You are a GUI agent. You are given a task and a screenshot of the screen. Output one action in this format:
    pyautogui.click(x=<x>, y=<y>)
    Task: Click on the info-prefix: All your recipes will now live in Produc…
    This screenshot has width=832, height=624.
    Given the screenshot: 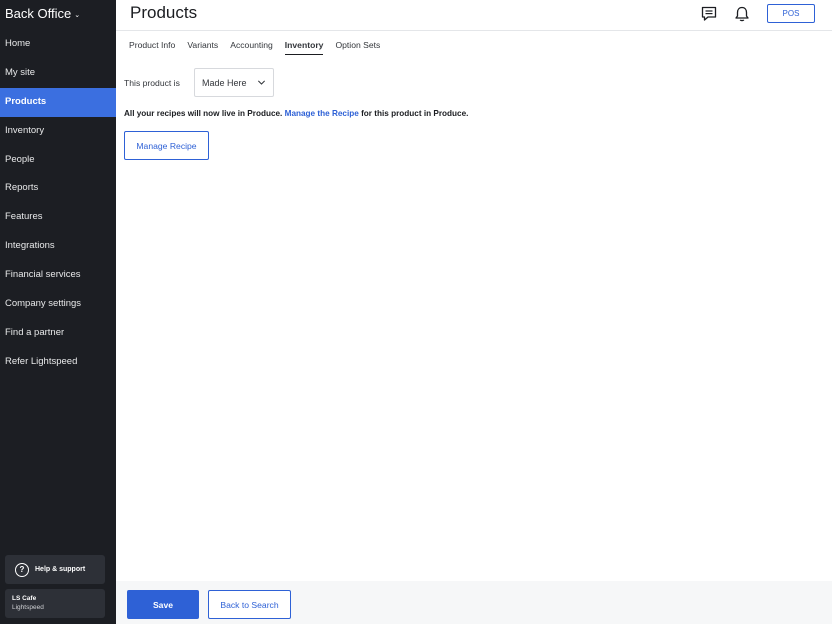 What is the action you would take?
    pyautogui.click(x=203, y=113)
    